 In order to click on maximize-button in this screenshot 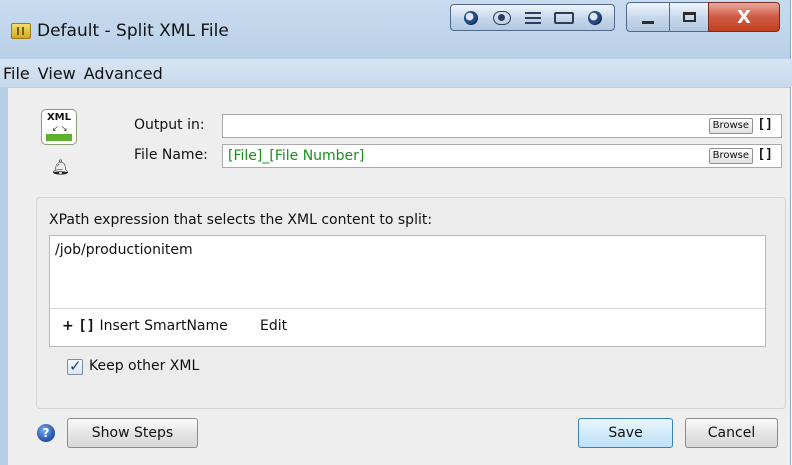, I will do `click(689, 17)`.